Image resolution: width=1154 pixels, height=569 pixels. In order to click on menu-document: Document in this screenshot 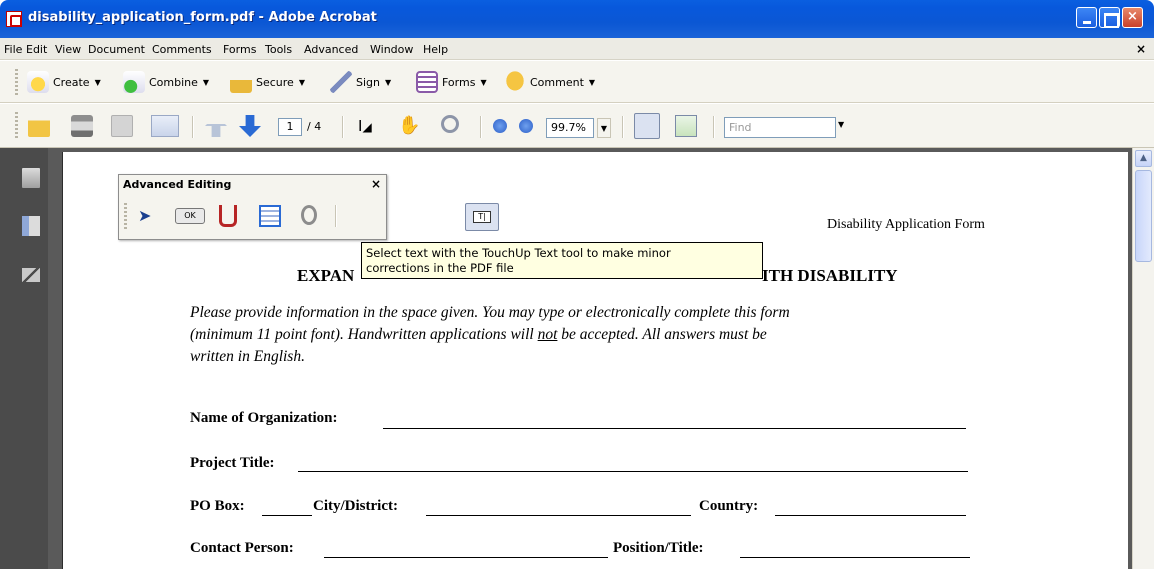, I will do `click(116, 49)`.